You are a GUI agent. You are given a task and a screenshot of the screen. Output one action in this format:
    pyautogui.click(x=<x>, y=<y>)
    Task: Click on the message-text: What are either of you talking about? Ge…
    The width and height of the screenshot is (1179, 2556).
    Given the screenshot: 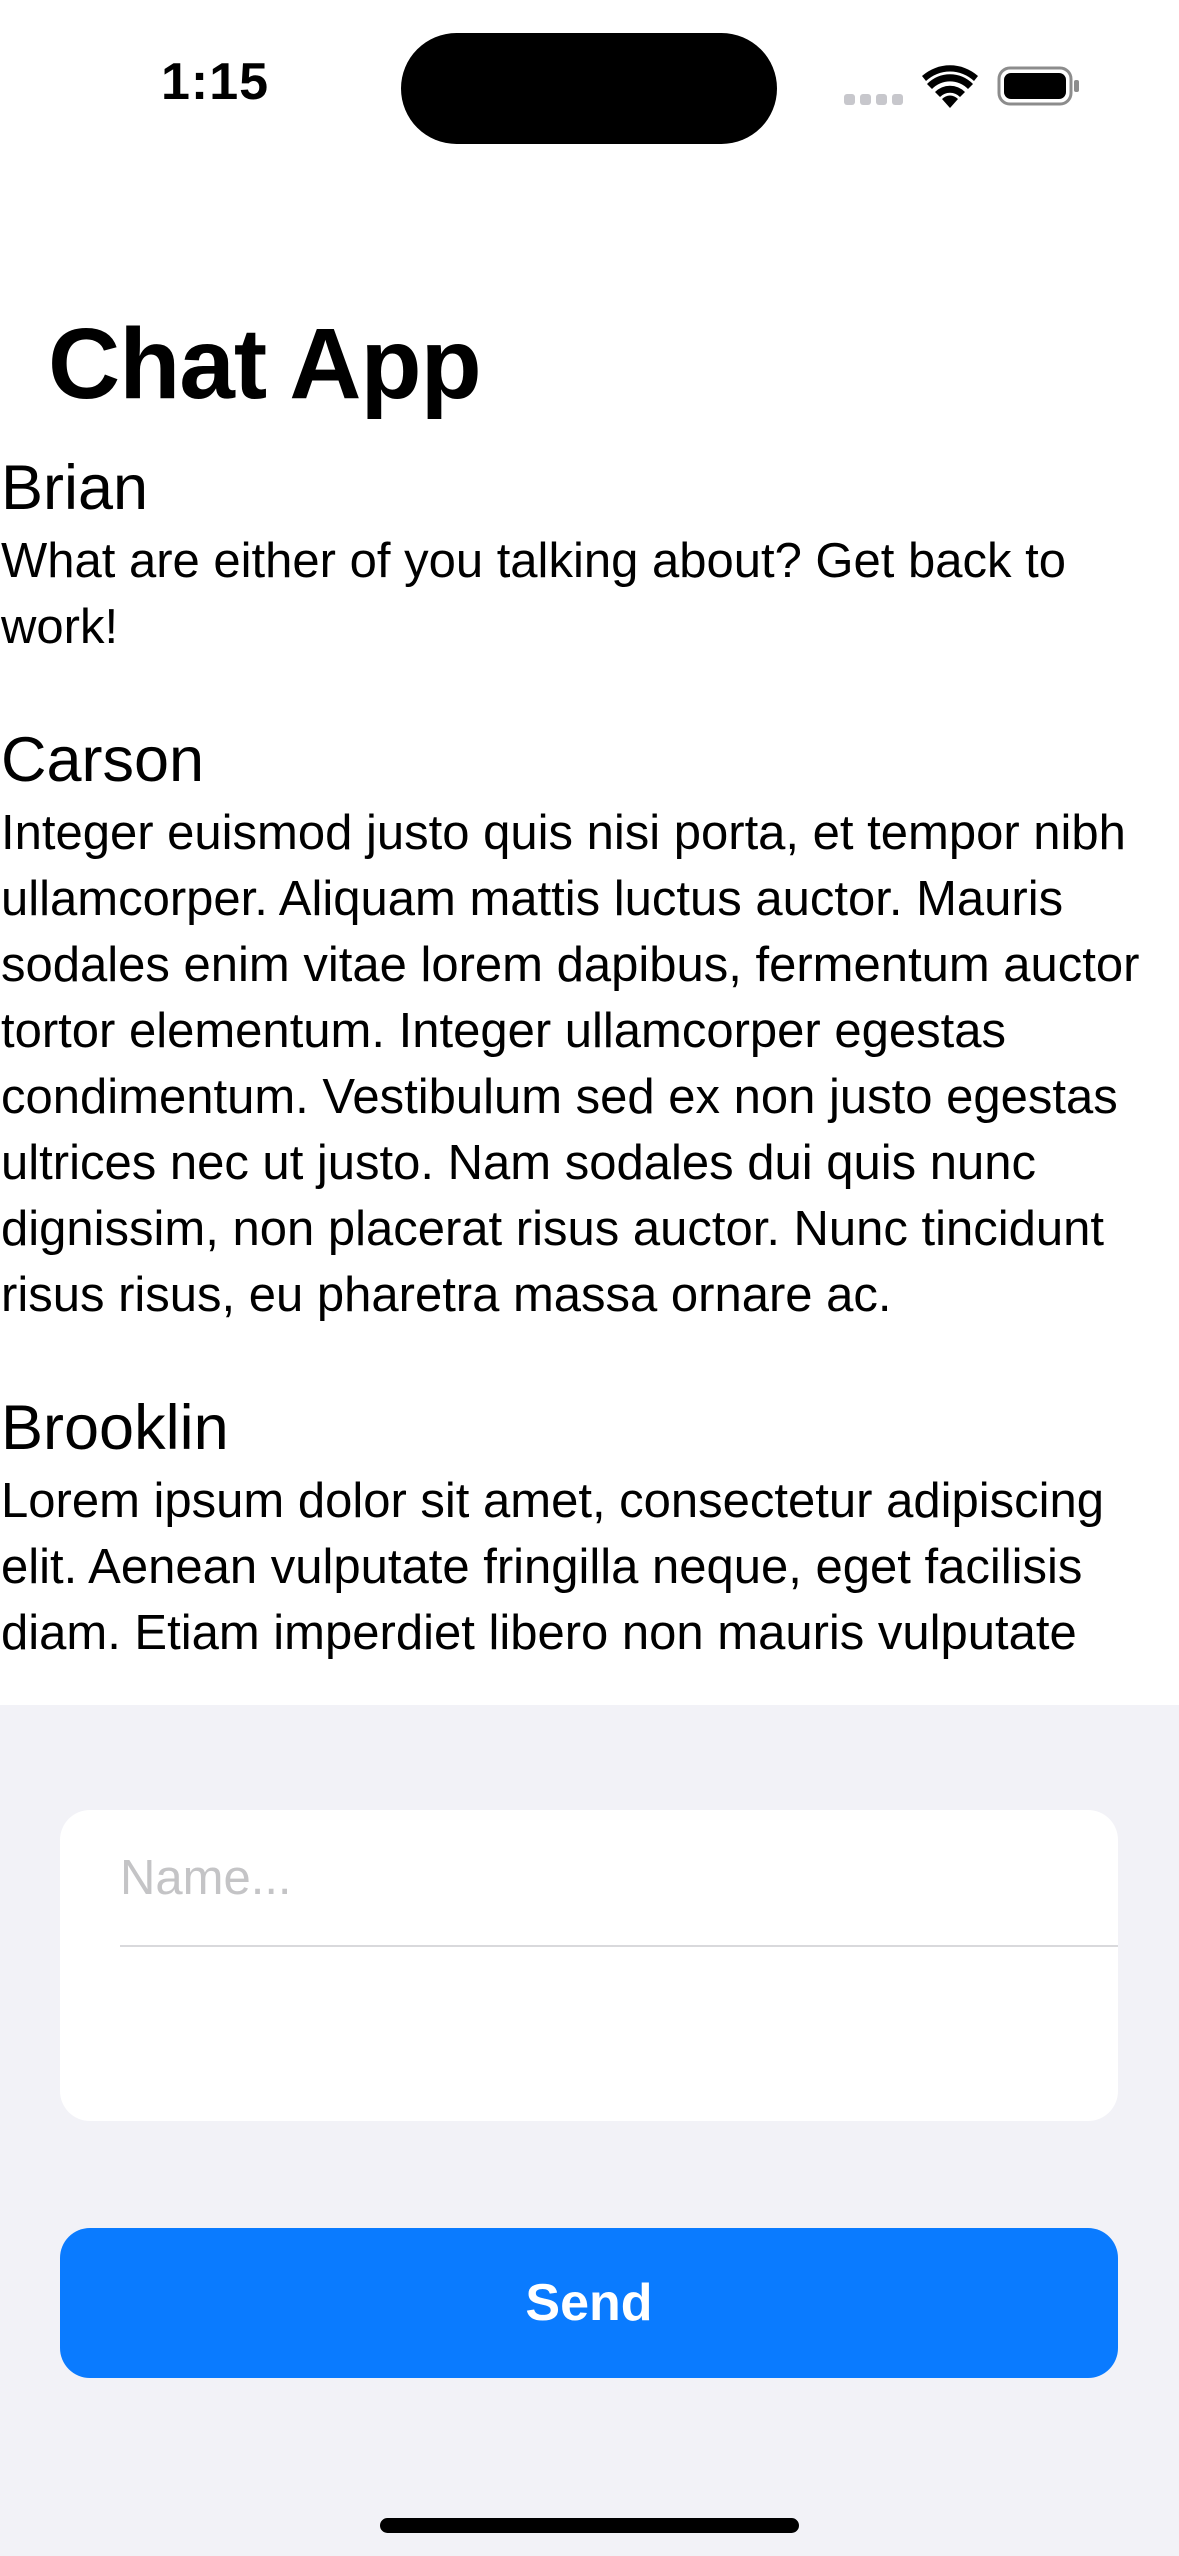 What is the action you would take?
    pyautogui.click(x=534, y=594)
    